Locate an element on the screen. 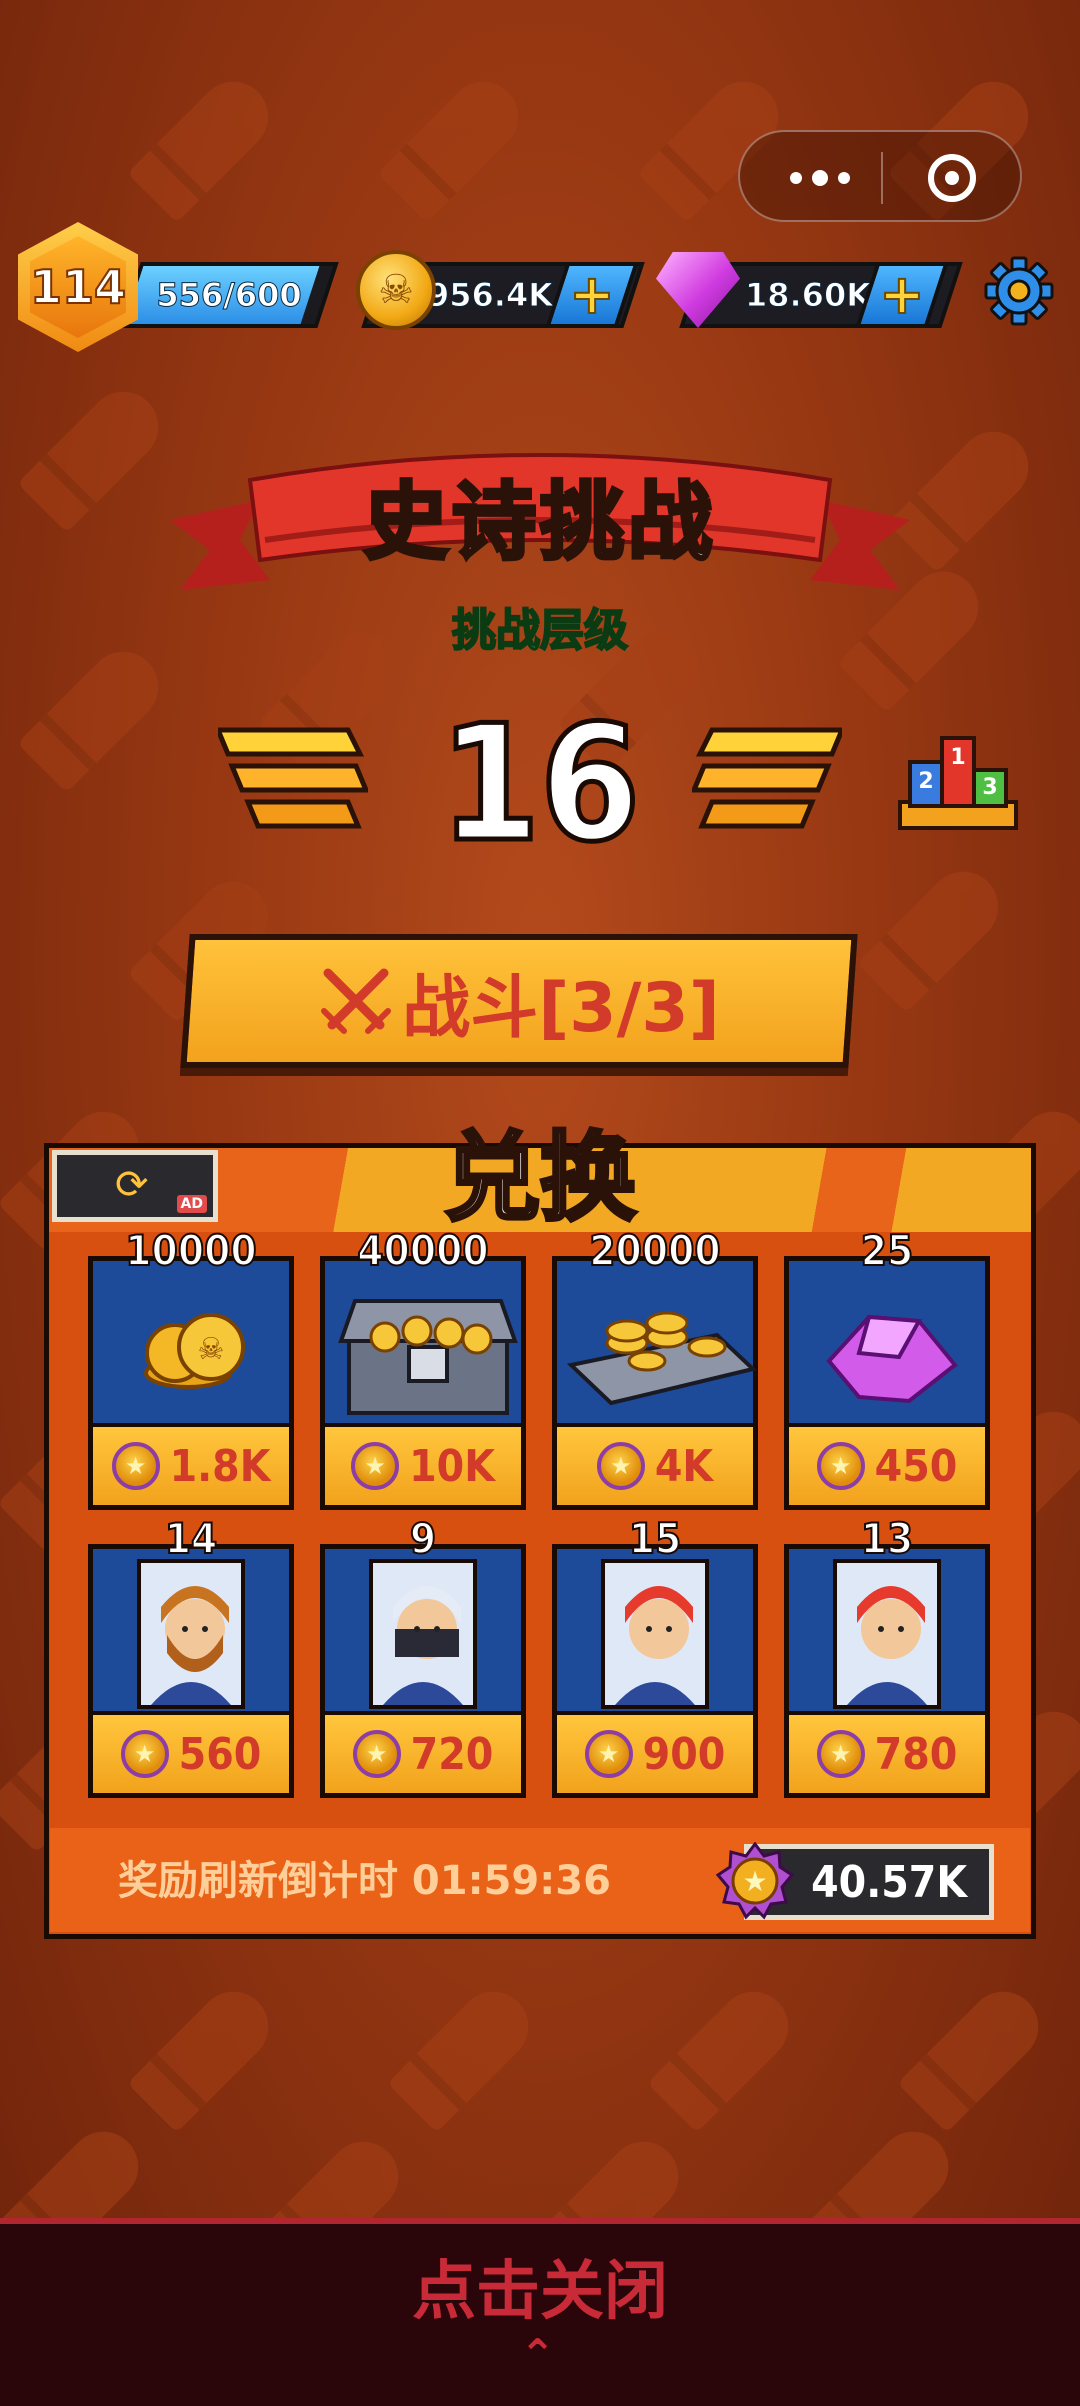  ad-refresh-button: ⟳ AD is located at coordinates (135, 1186).